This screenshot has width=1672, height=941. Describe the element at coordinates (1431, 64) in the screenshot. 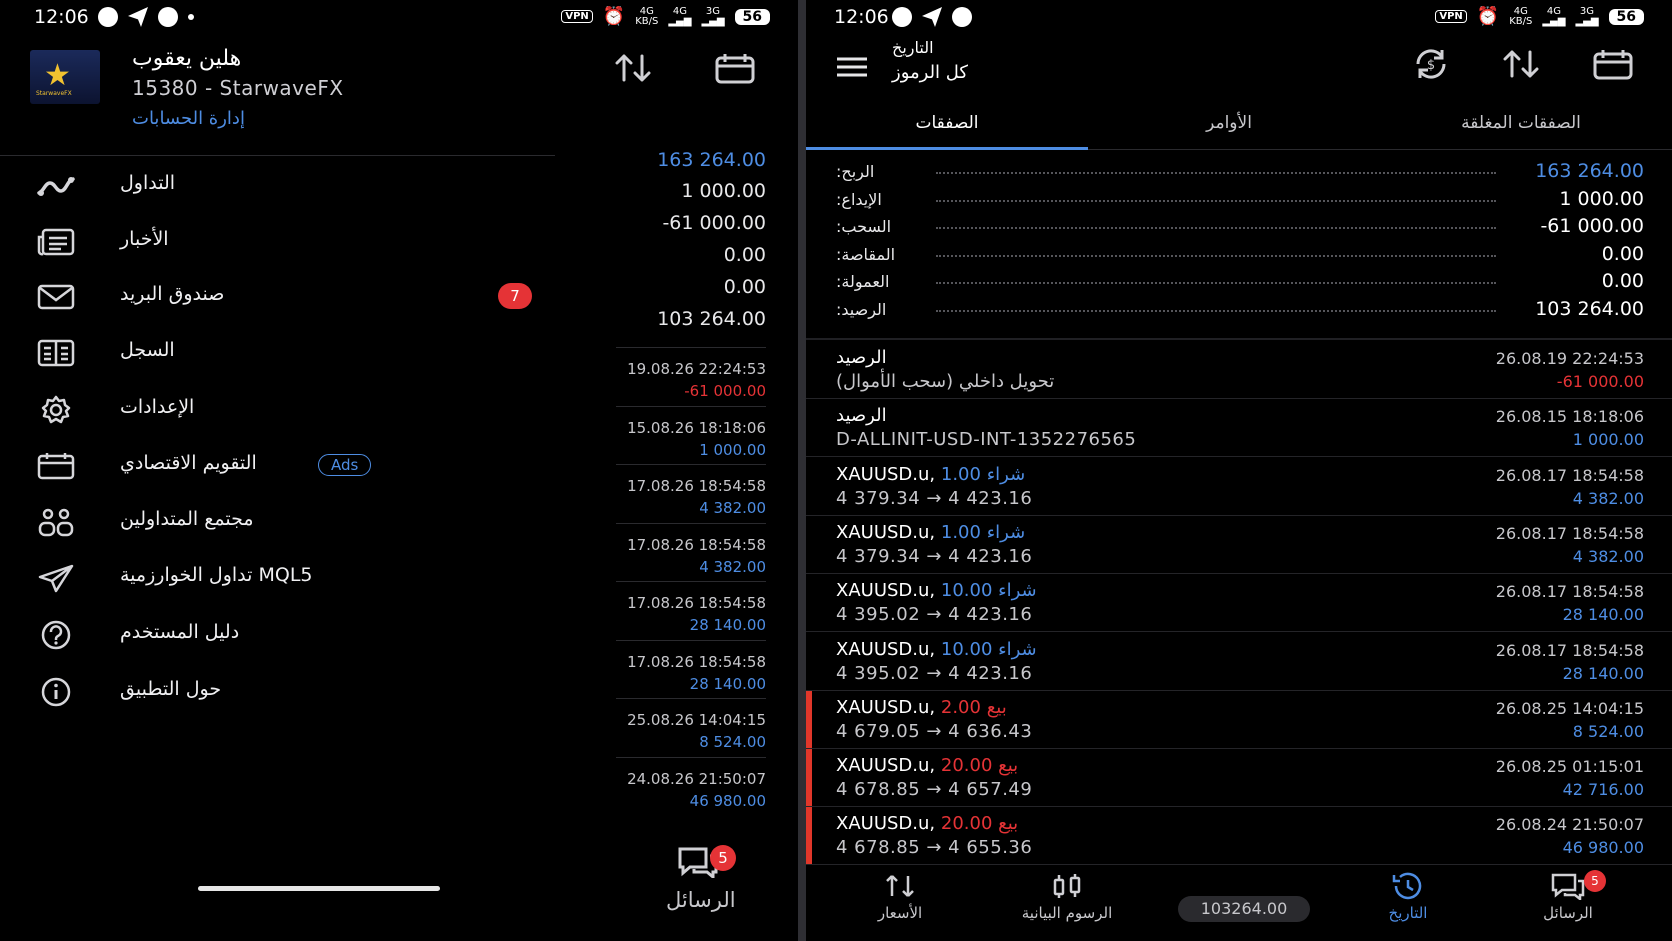

I see `refresh-currency-icon: $` at that location.